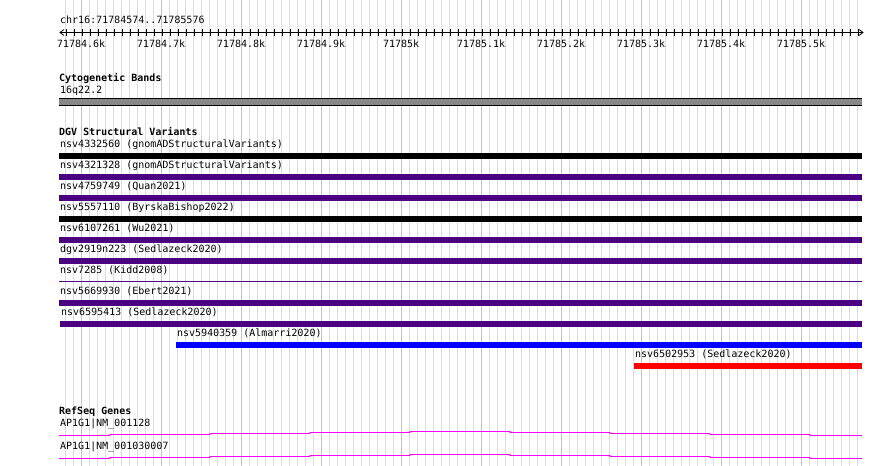  Describe the element at coordinates (801, 44) in the screenshot. I see `tick-label: 71785.5k` at that location.